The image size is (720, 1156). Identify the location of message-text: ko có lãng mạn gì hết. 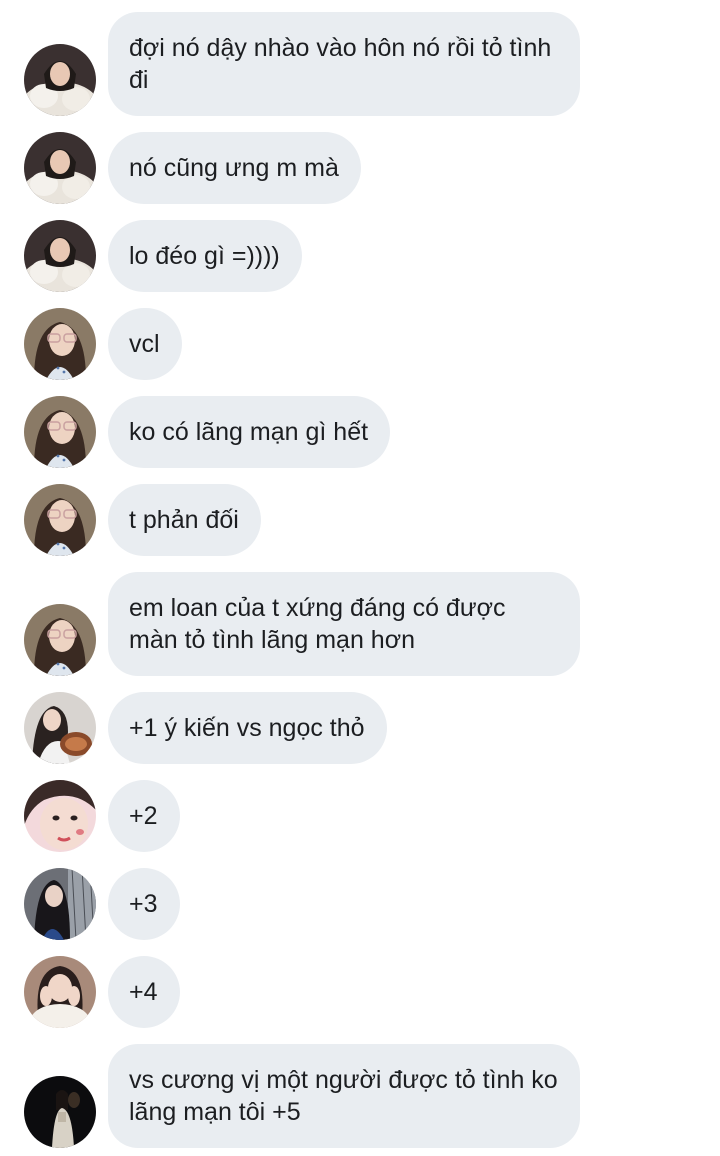
(249, 432).